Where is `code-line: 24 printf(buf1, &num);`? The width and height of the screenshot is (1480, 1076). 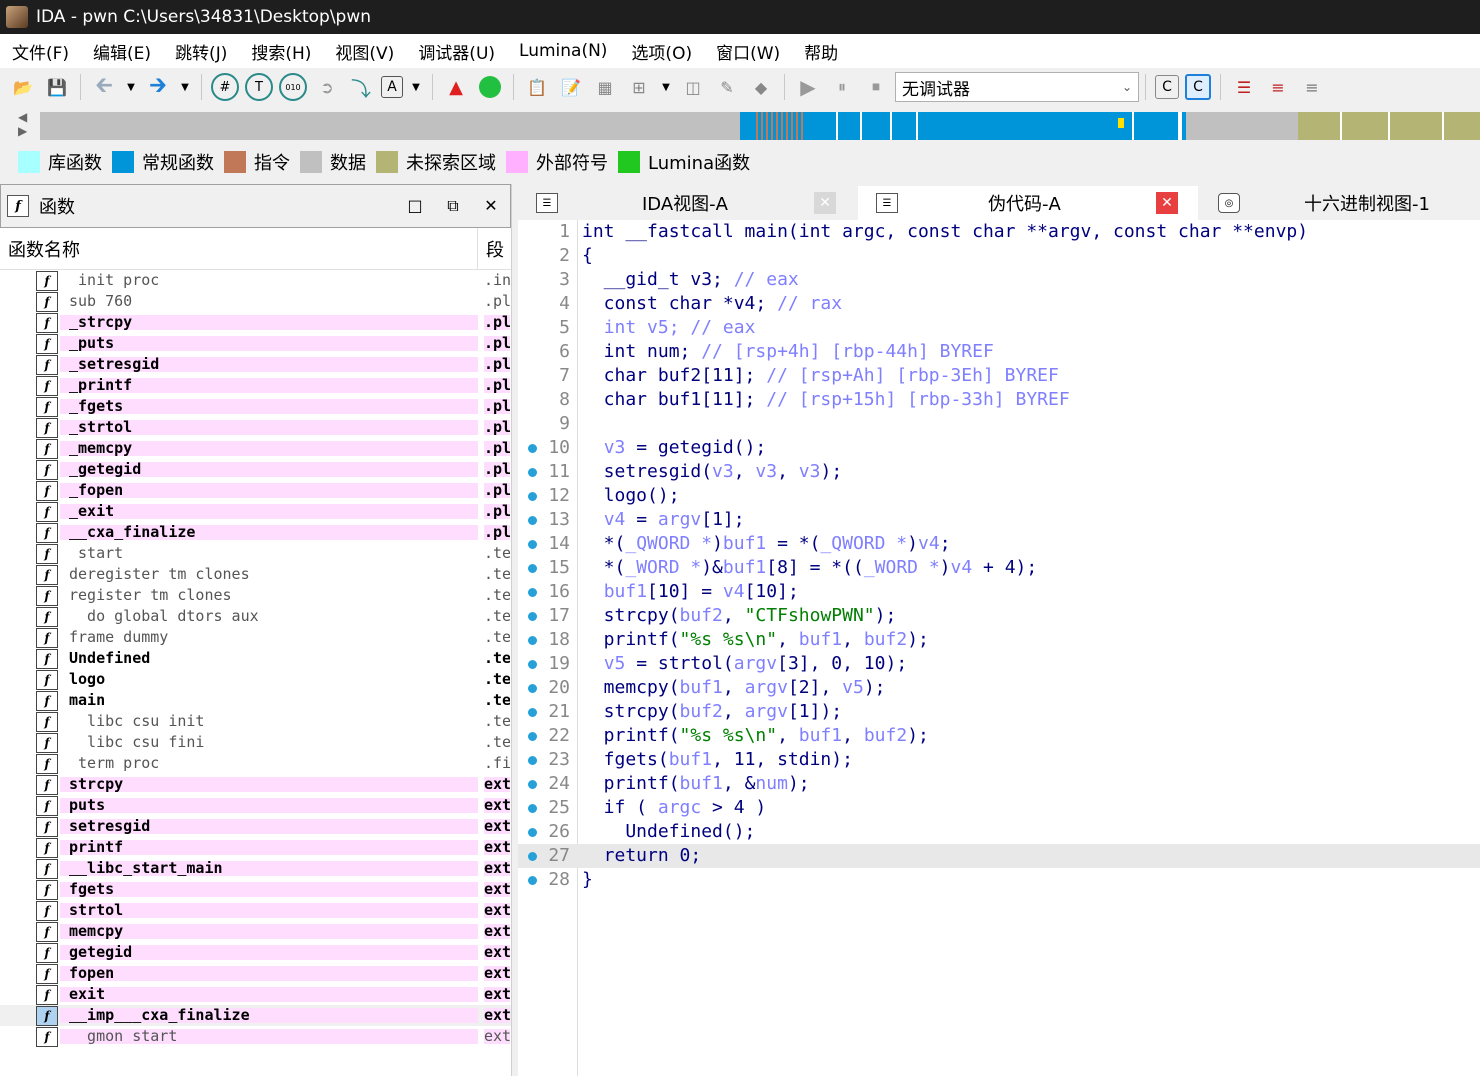 code-line: 24 printf(buf1, &num); is located at coordinates (999, 784).